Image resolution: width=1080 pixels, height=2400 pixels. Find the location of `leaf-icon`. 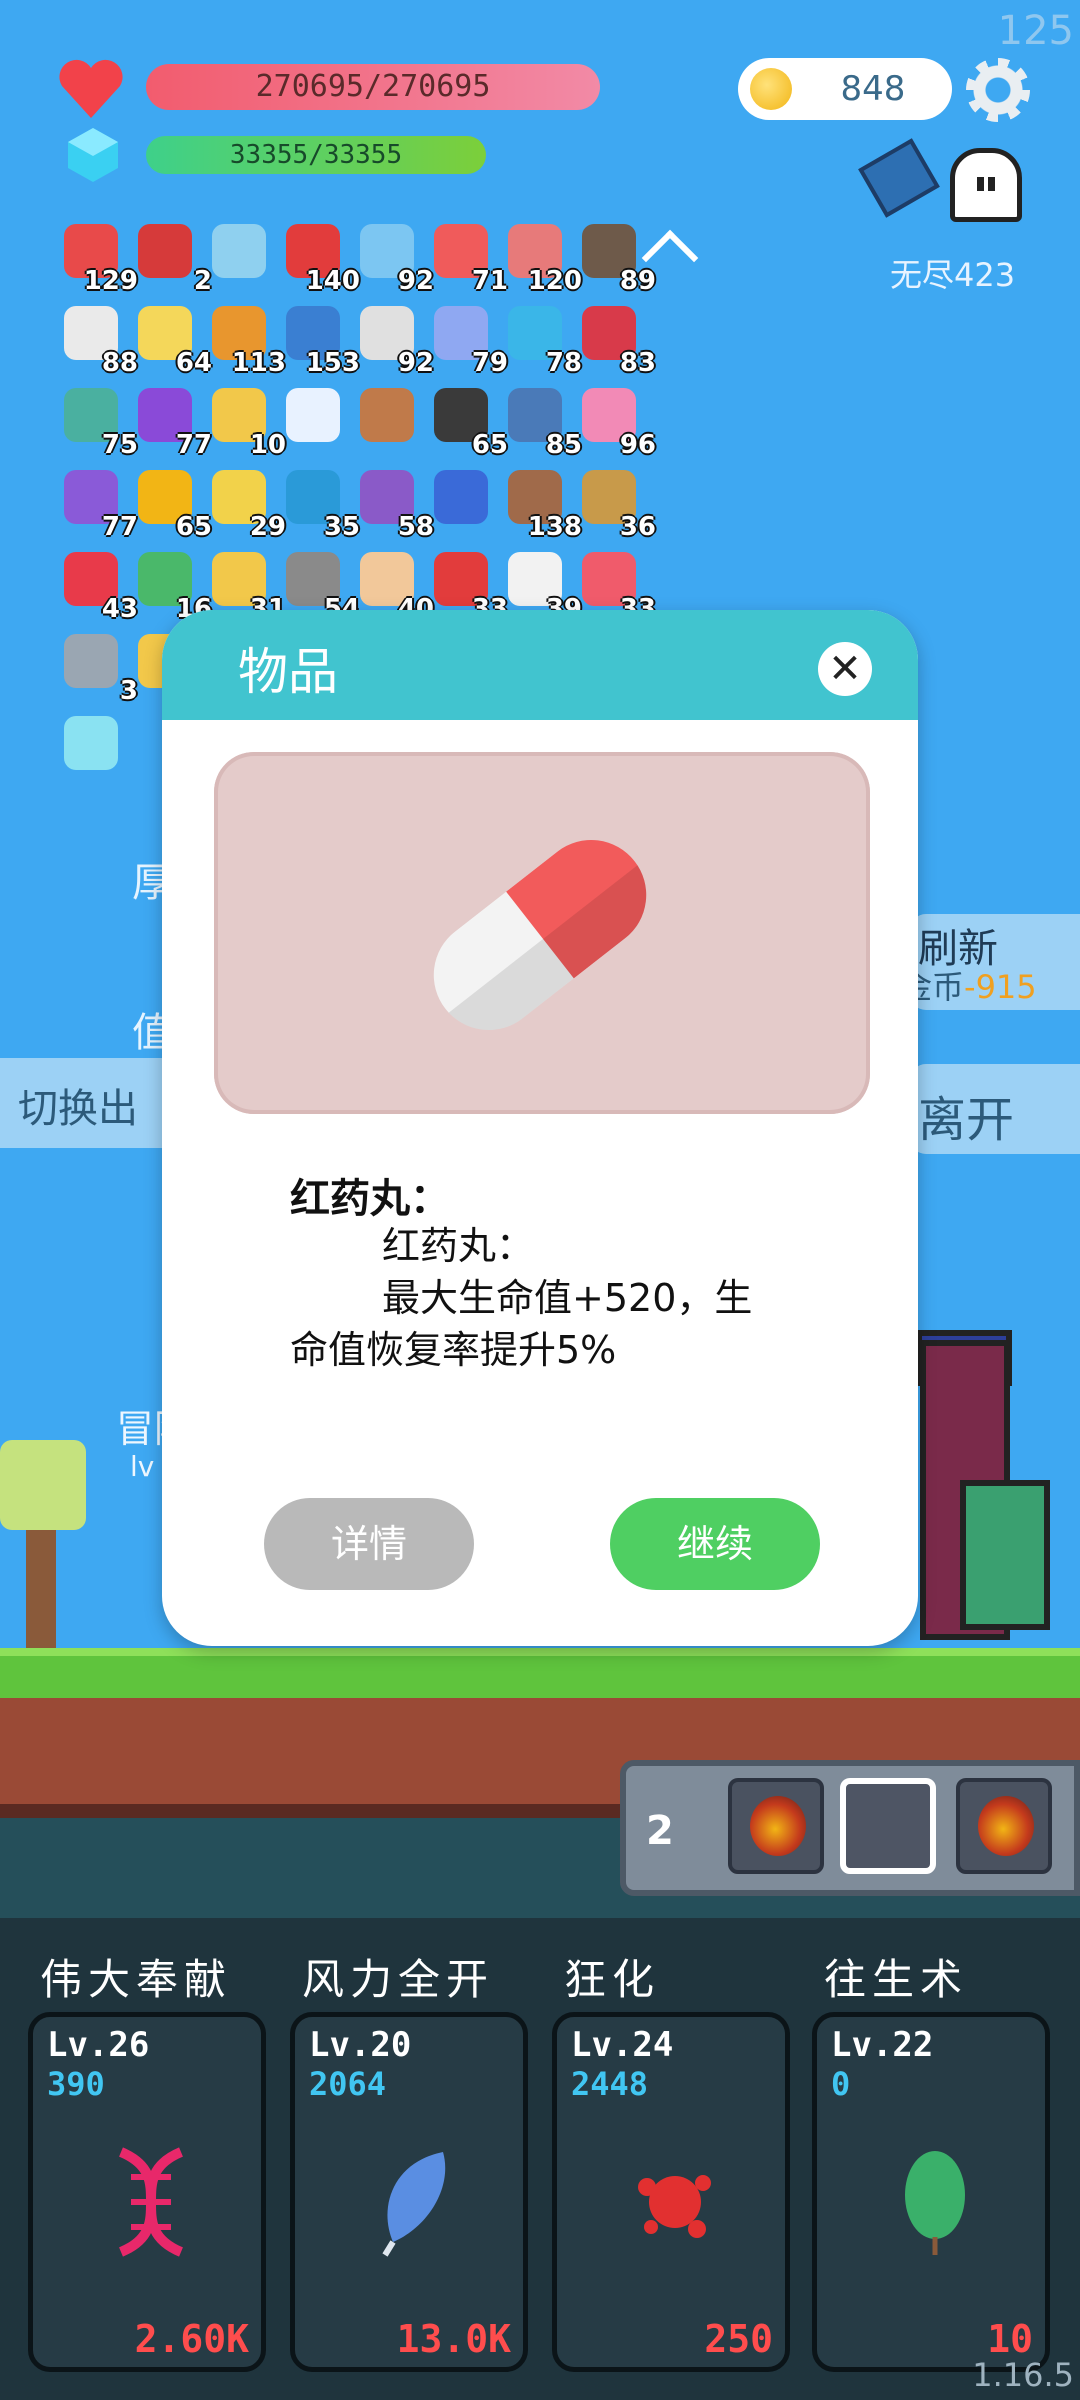

leaf-icon is located at coordinates (935, 2202).